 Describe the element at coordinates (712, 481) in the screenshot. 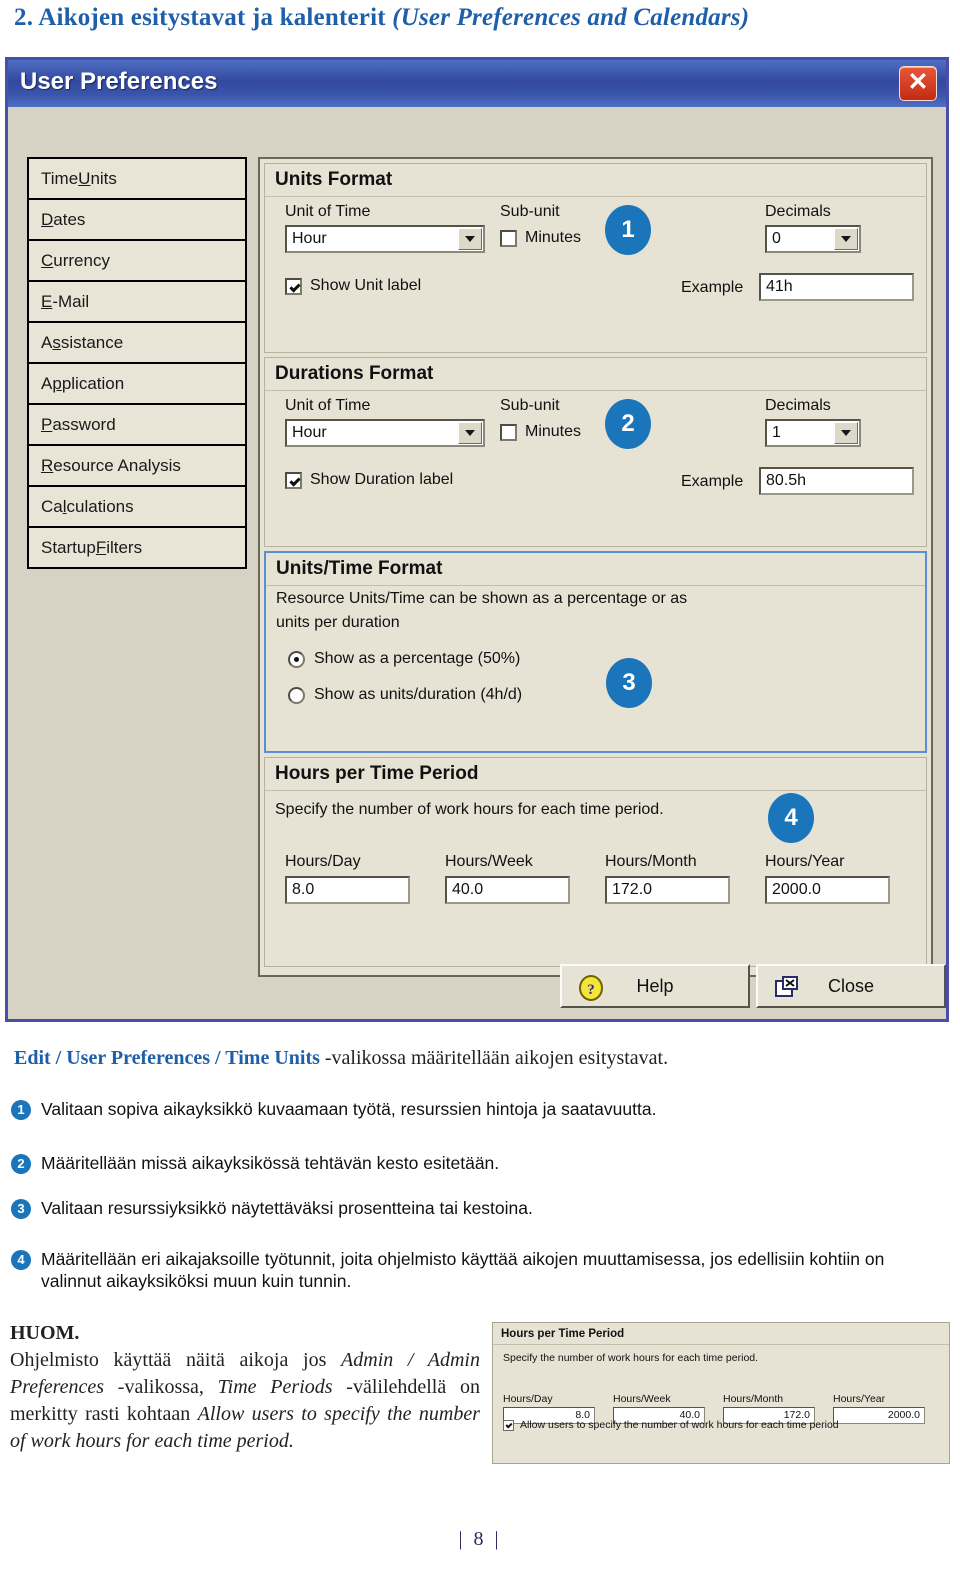

I see `duration-example-label: Example` at that location.